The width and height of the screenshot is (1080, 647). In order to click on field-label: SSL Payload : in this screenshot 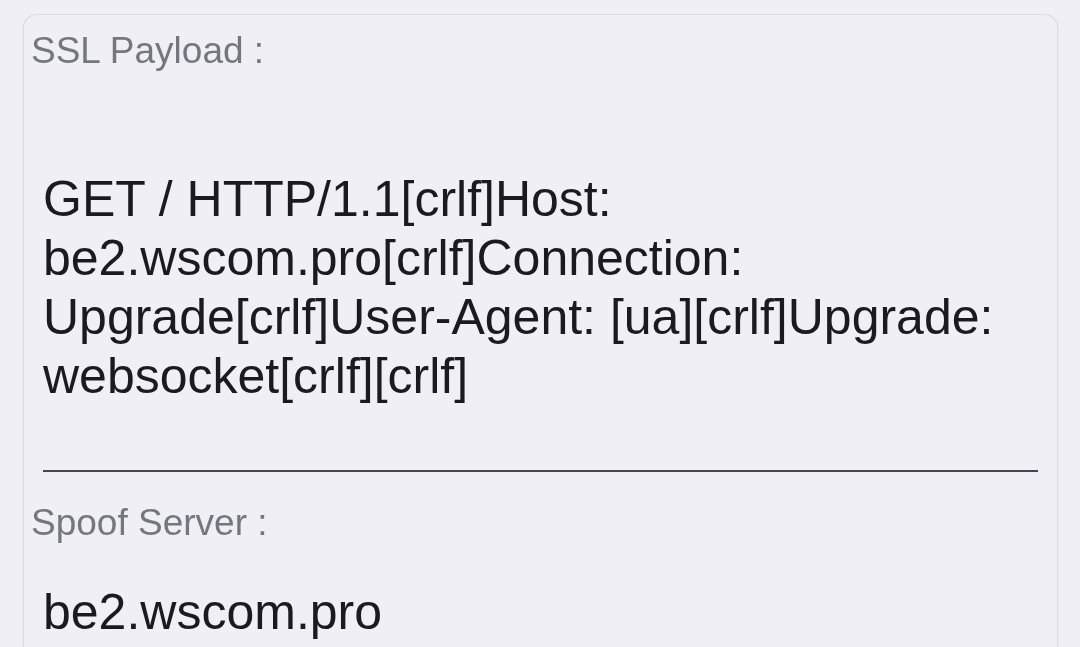, I will do `click(148, 51)`.